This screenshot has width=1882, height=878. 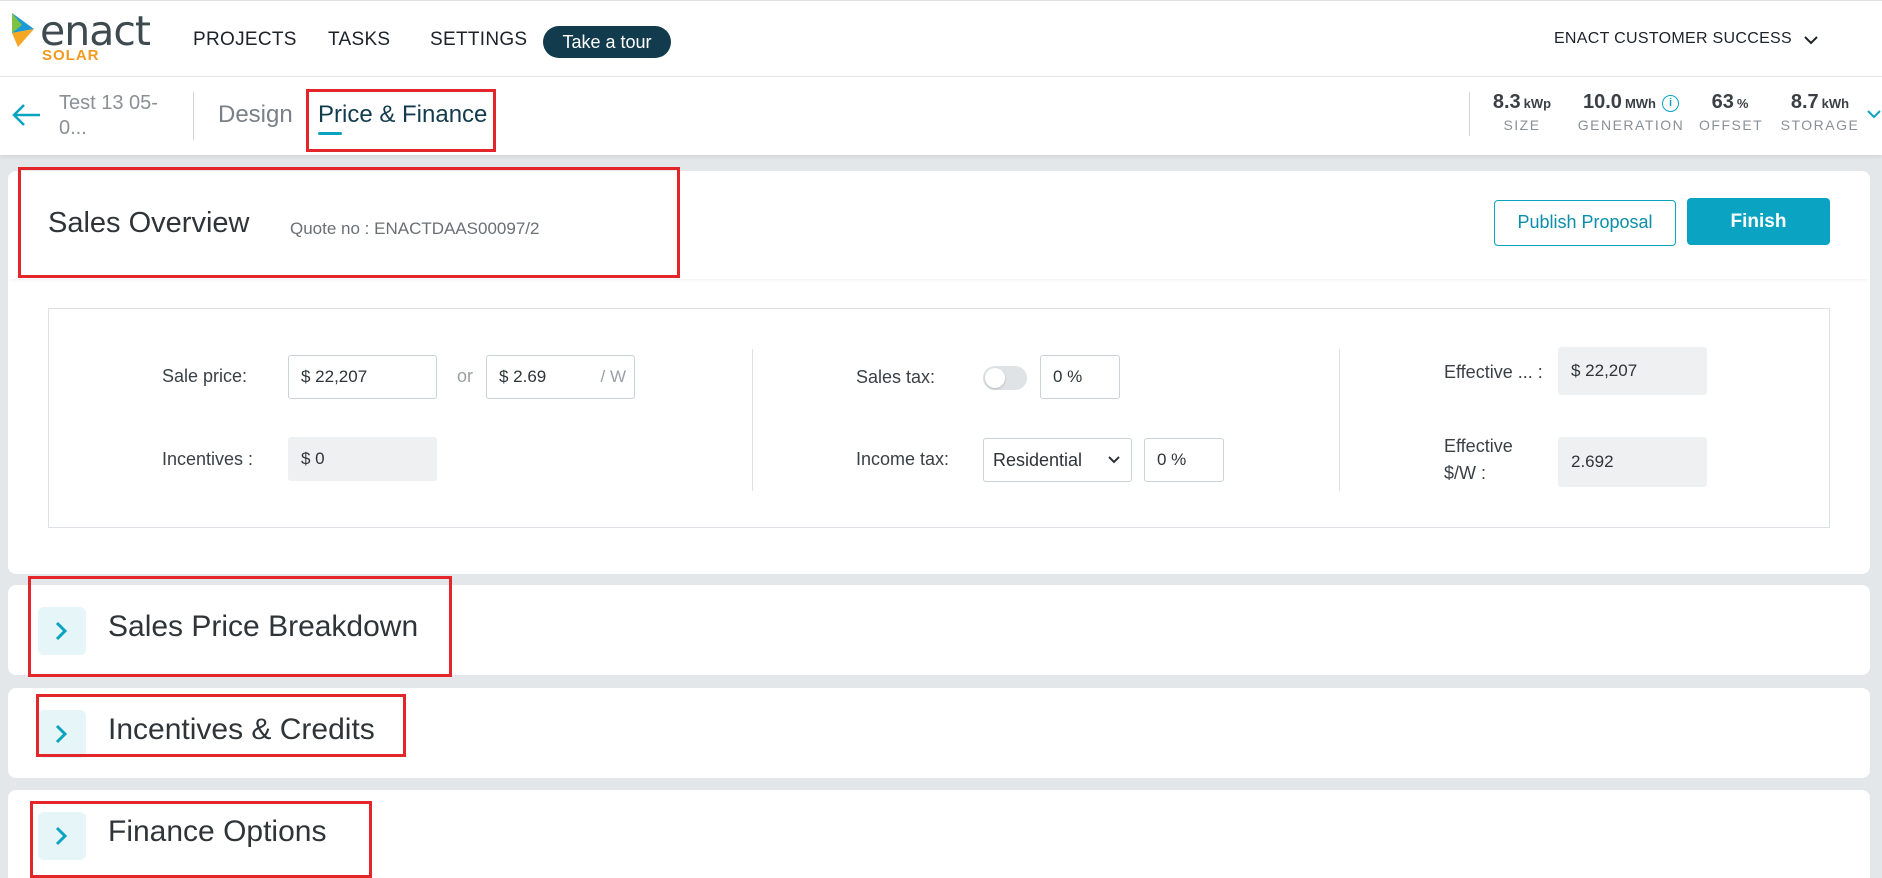 I want to click on nav-tasks: TASKS, so click(x=359, y=40).